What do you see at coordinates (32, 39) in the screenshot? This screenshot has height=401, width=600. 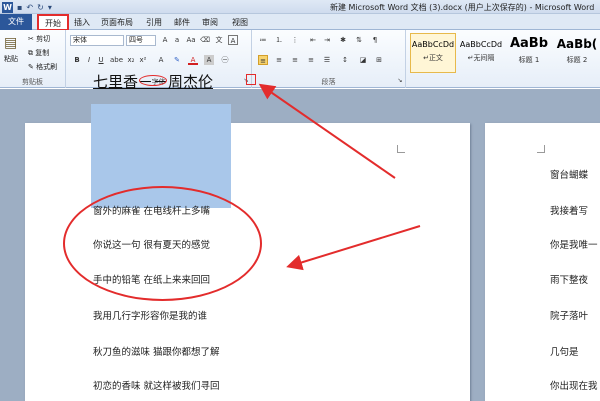 I see `cut-icon: ✂` at bounding box center [32, 39].